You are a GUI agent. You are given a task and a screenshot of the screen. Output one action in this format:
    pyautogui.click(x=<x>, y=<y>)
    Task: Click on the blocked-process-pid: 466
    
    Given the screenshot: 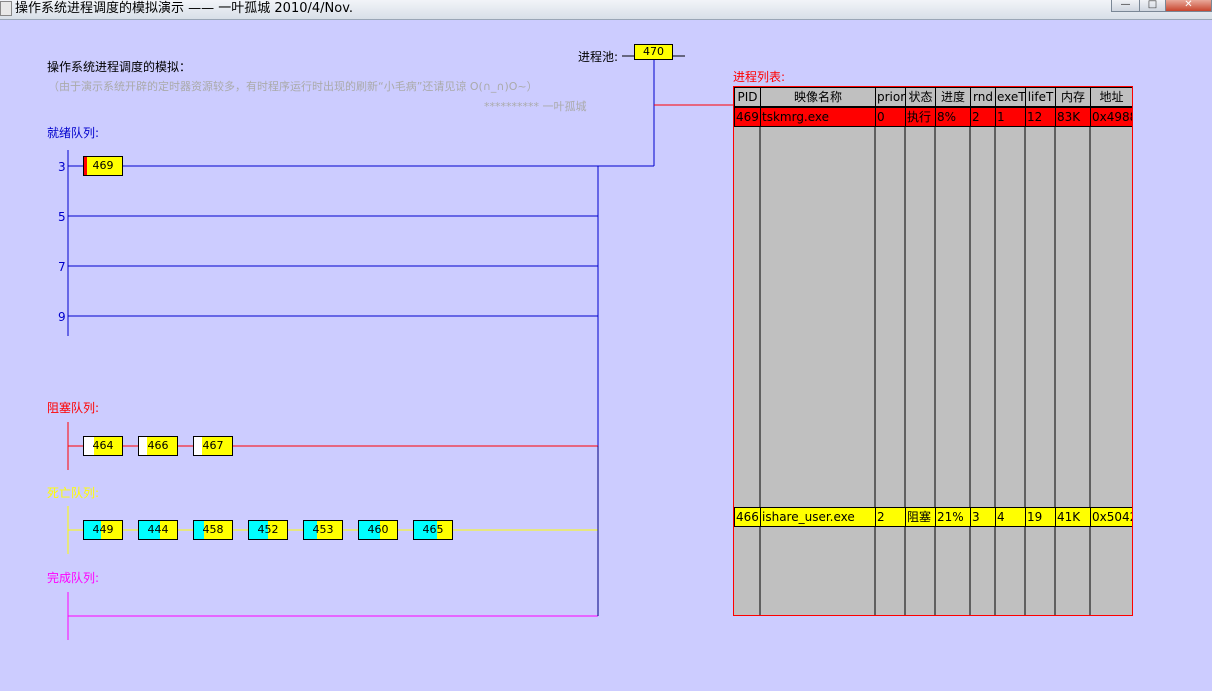 What is the action you would take?
    pyautogui.click(x=158, y=445)
    